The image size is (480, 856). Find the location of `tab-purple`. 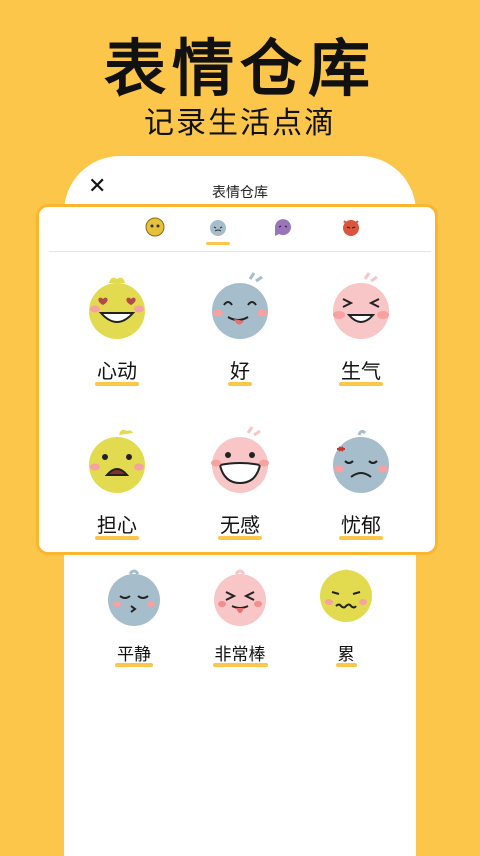

tab-purple is located at coordinates (283, 231).